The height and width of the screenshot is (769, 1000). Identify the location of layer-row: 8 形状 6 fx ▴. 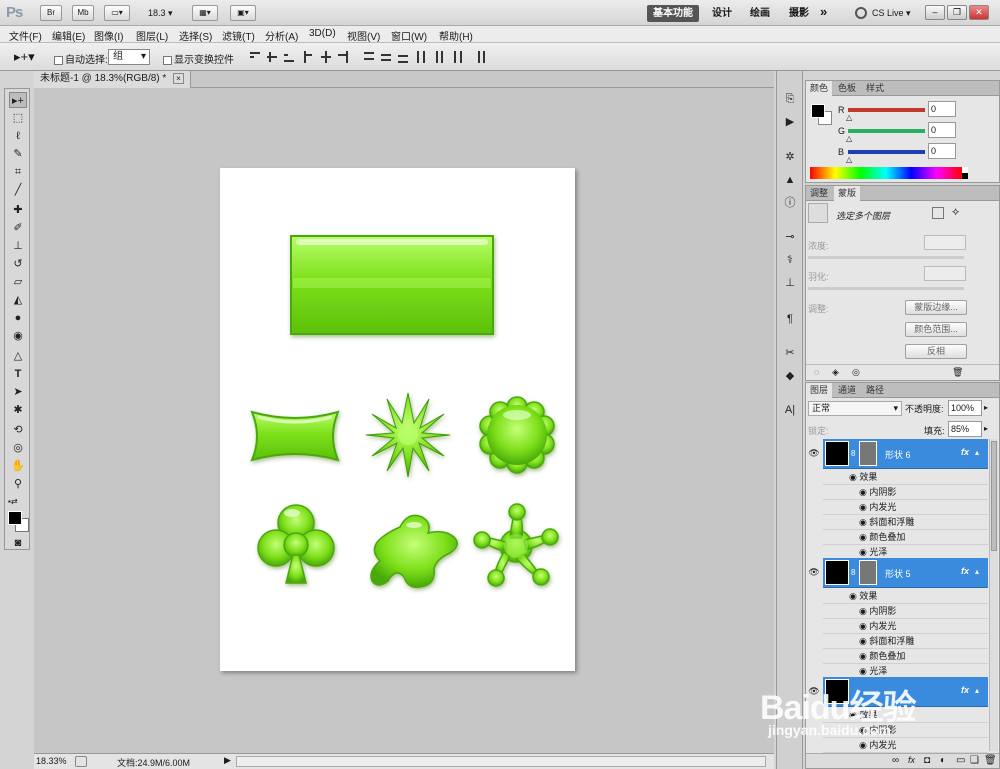
(905, 454).